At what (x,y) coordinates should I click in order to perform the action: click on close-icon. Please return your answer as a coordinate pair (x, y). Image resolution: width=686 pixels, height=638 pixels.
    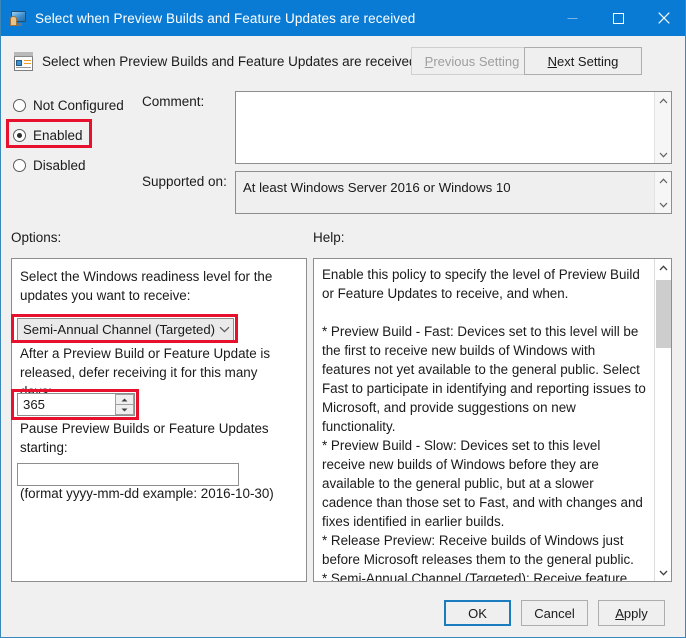
    Looking at the image, I should click on (663, 18).